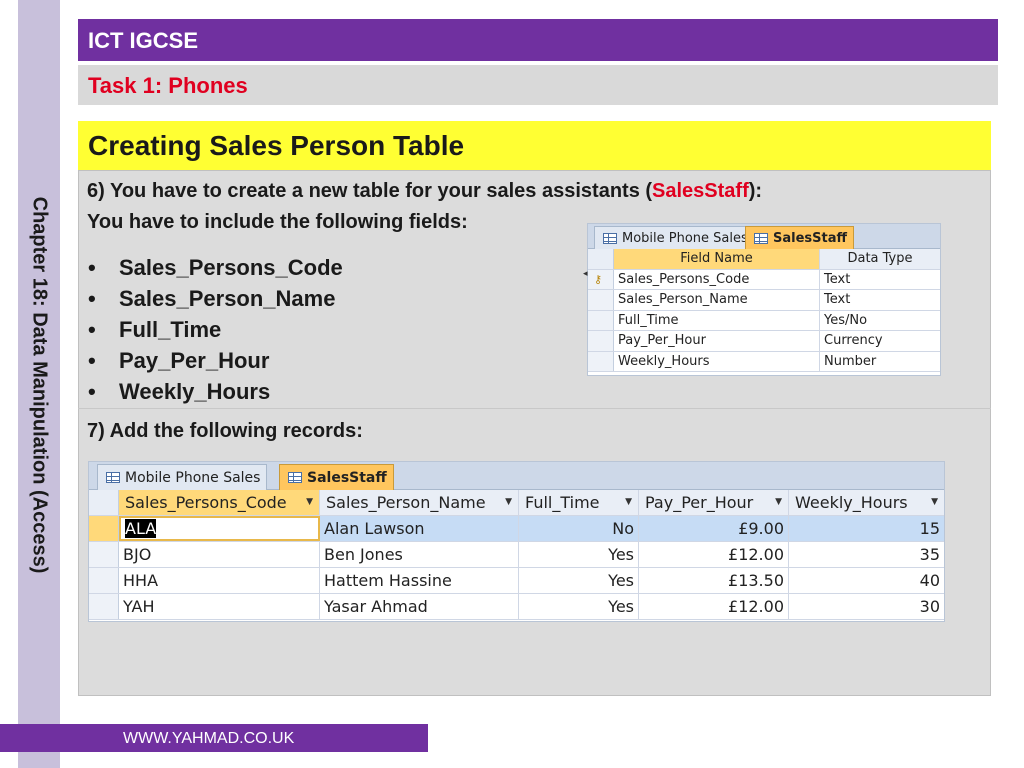 The height and width of the screenshot is (768, 1024). What do you see at coordinates (179, 391) in the screenshot?
I see `list-item: • Weekly_Hours` at bounding box center [179, 391].